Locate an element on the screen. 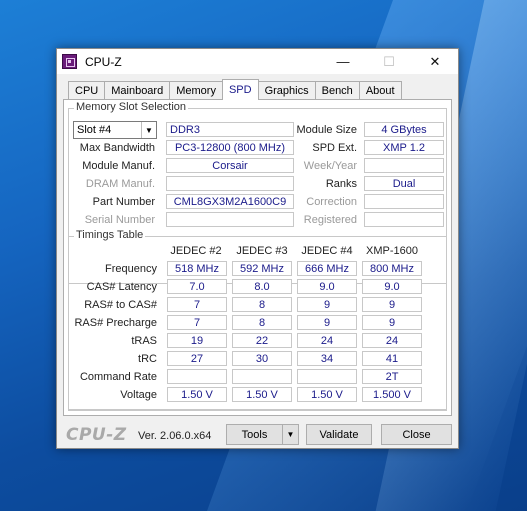 The image size is (527, 511). timing-cell: 518 MHz is located at coordinates (197, 268).